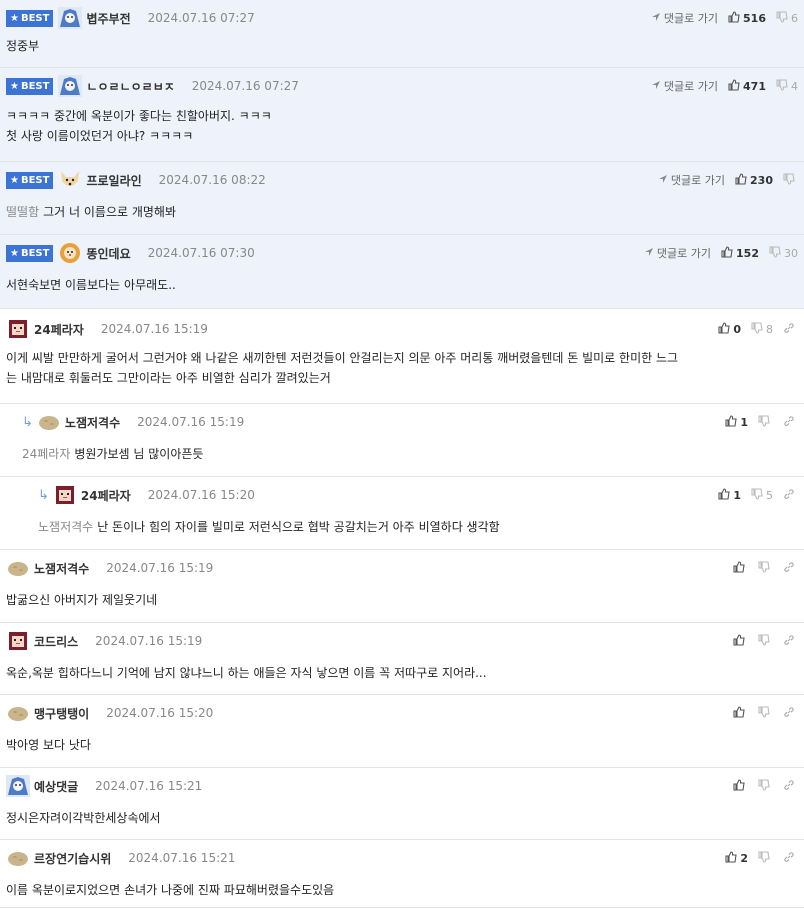 The height and width of the screenshot is (908, 804). I want to click on dislike-button: 6, so click(787, 18).